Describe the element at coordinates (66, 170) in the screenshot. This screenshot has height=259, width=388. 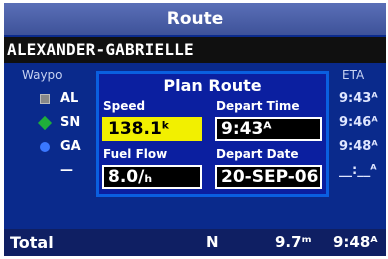
I see `empty-waypoint-name: —` at that location.